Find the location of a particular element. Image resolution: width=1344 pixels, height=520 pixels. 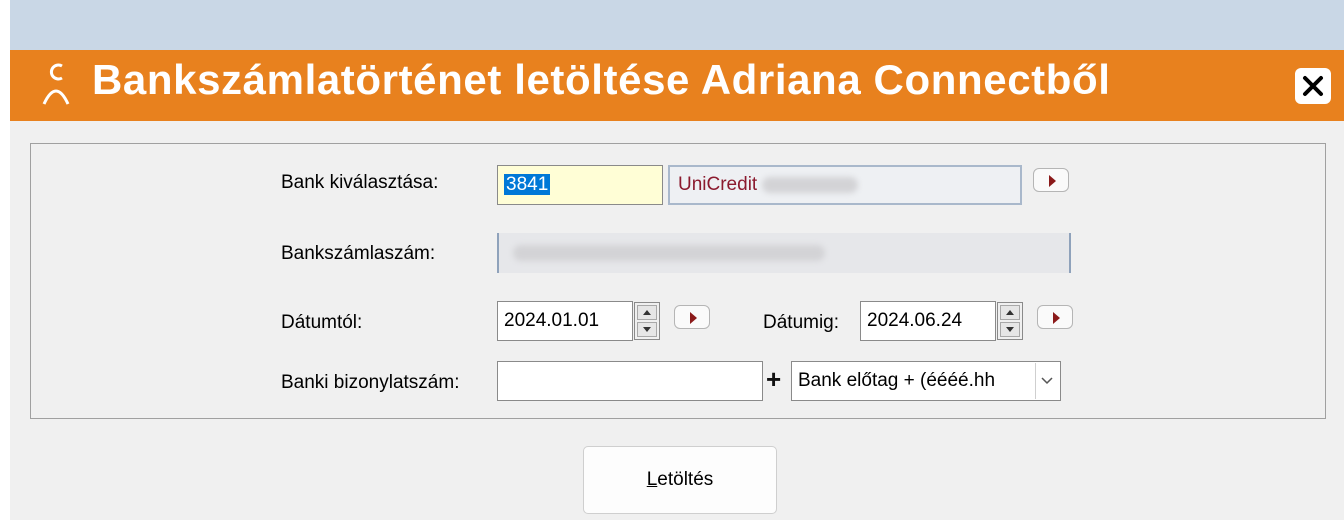

account-number-field is located at coordinates (784, 253).